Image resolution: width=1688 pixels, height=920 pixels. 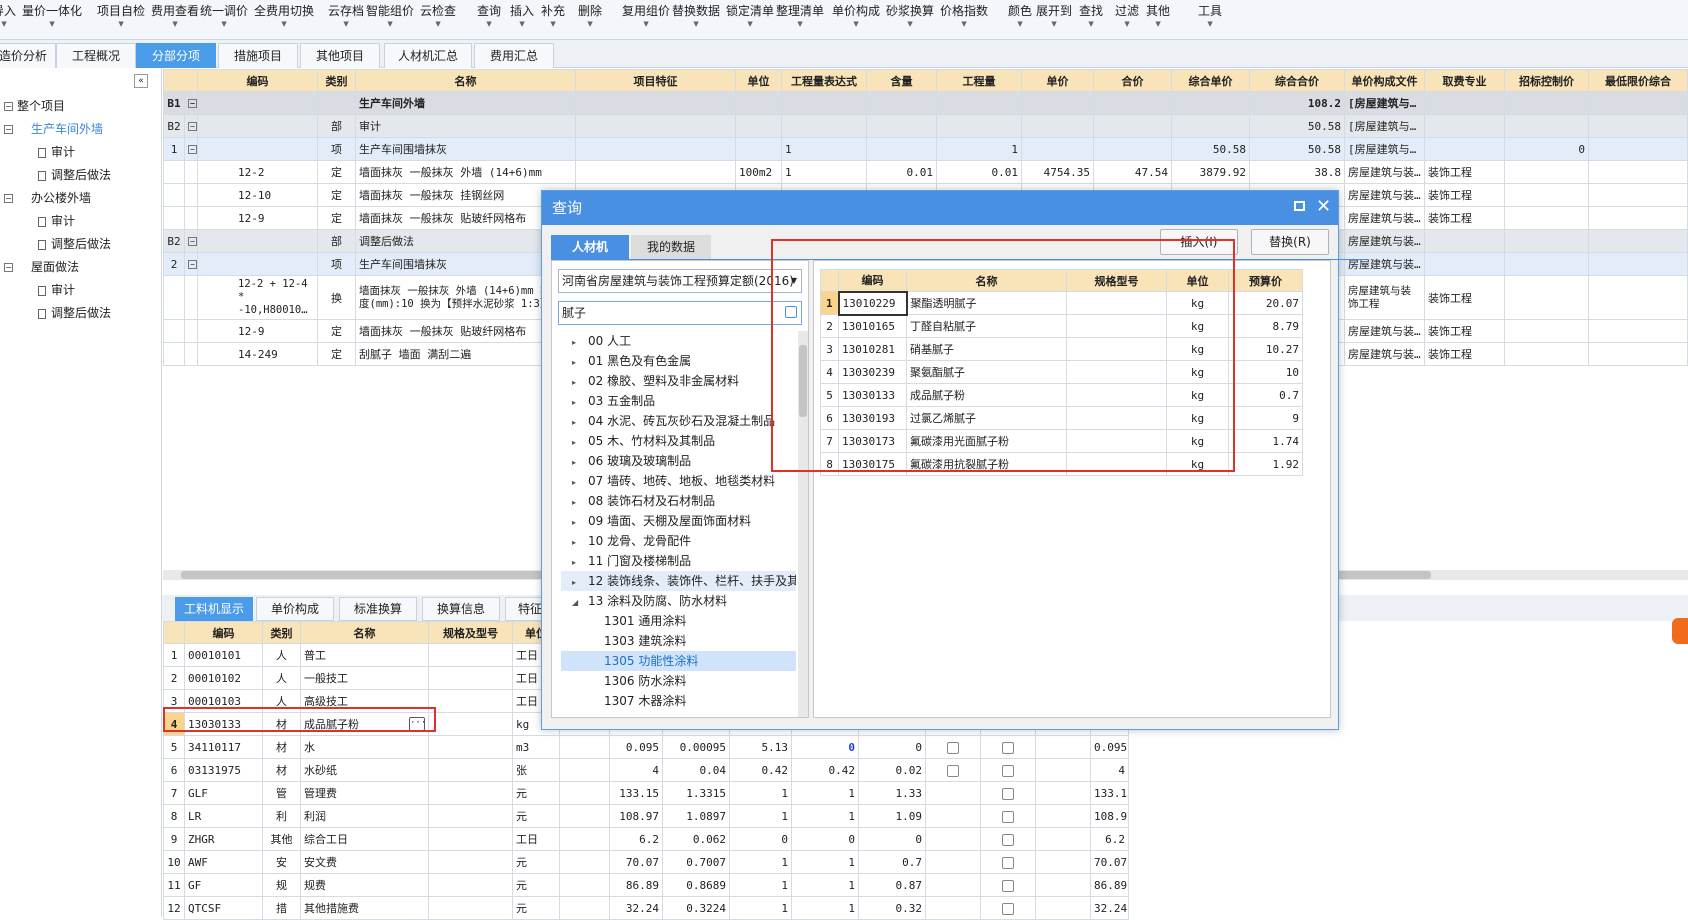 What do you see at coordinates (1132, 80) in the screenshot?
I see `column-header: 合价` at bounding box center [1132, 80].